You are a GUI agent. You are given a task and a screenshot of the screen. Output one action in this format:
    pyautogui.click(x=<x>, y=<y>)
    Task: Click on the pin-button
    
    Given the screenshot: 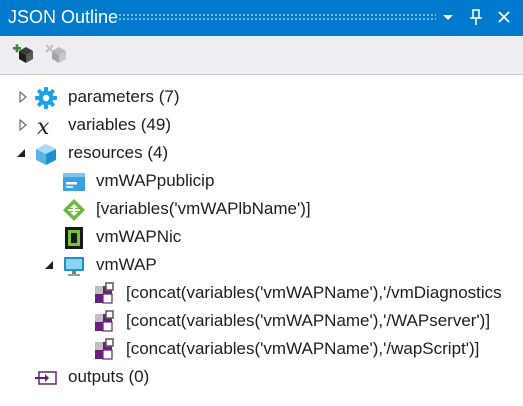 What is the action you would take?
    pyautogui.click(x=476, y=17)
    